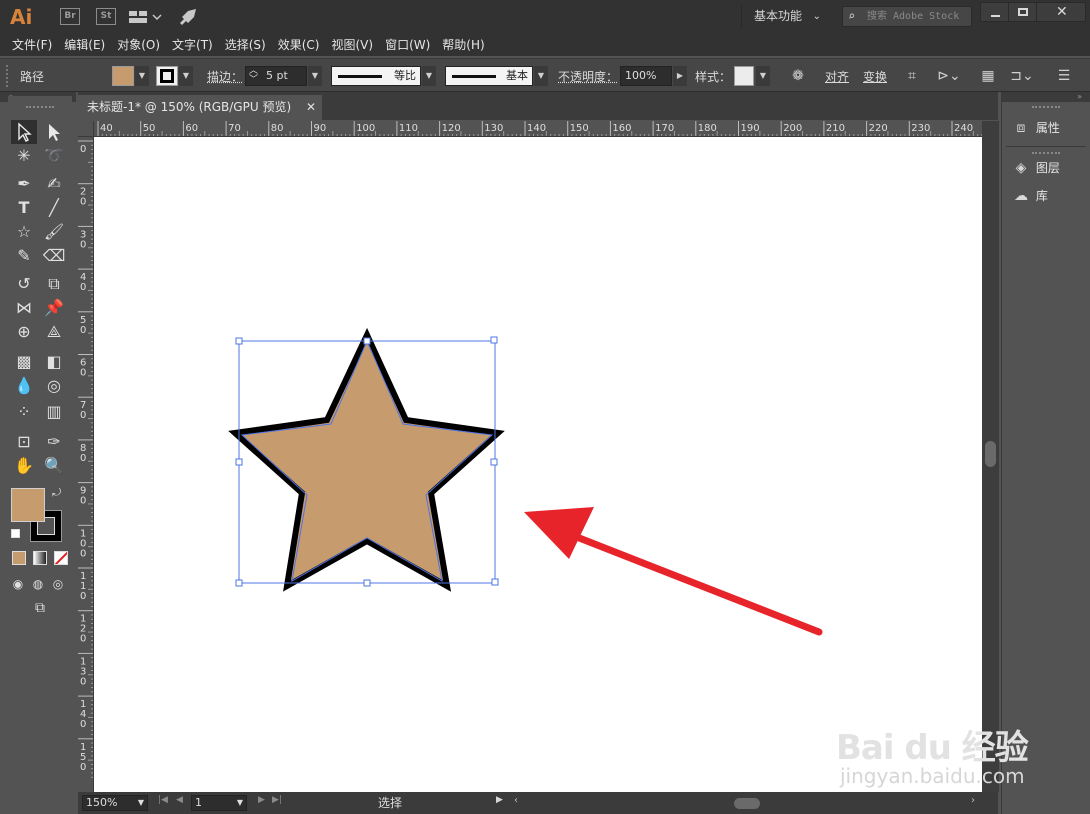  What do you see at coordinates (495, 582) in the screenshot?
I see `handle-bottom-right` at bounding box center [495, 582].